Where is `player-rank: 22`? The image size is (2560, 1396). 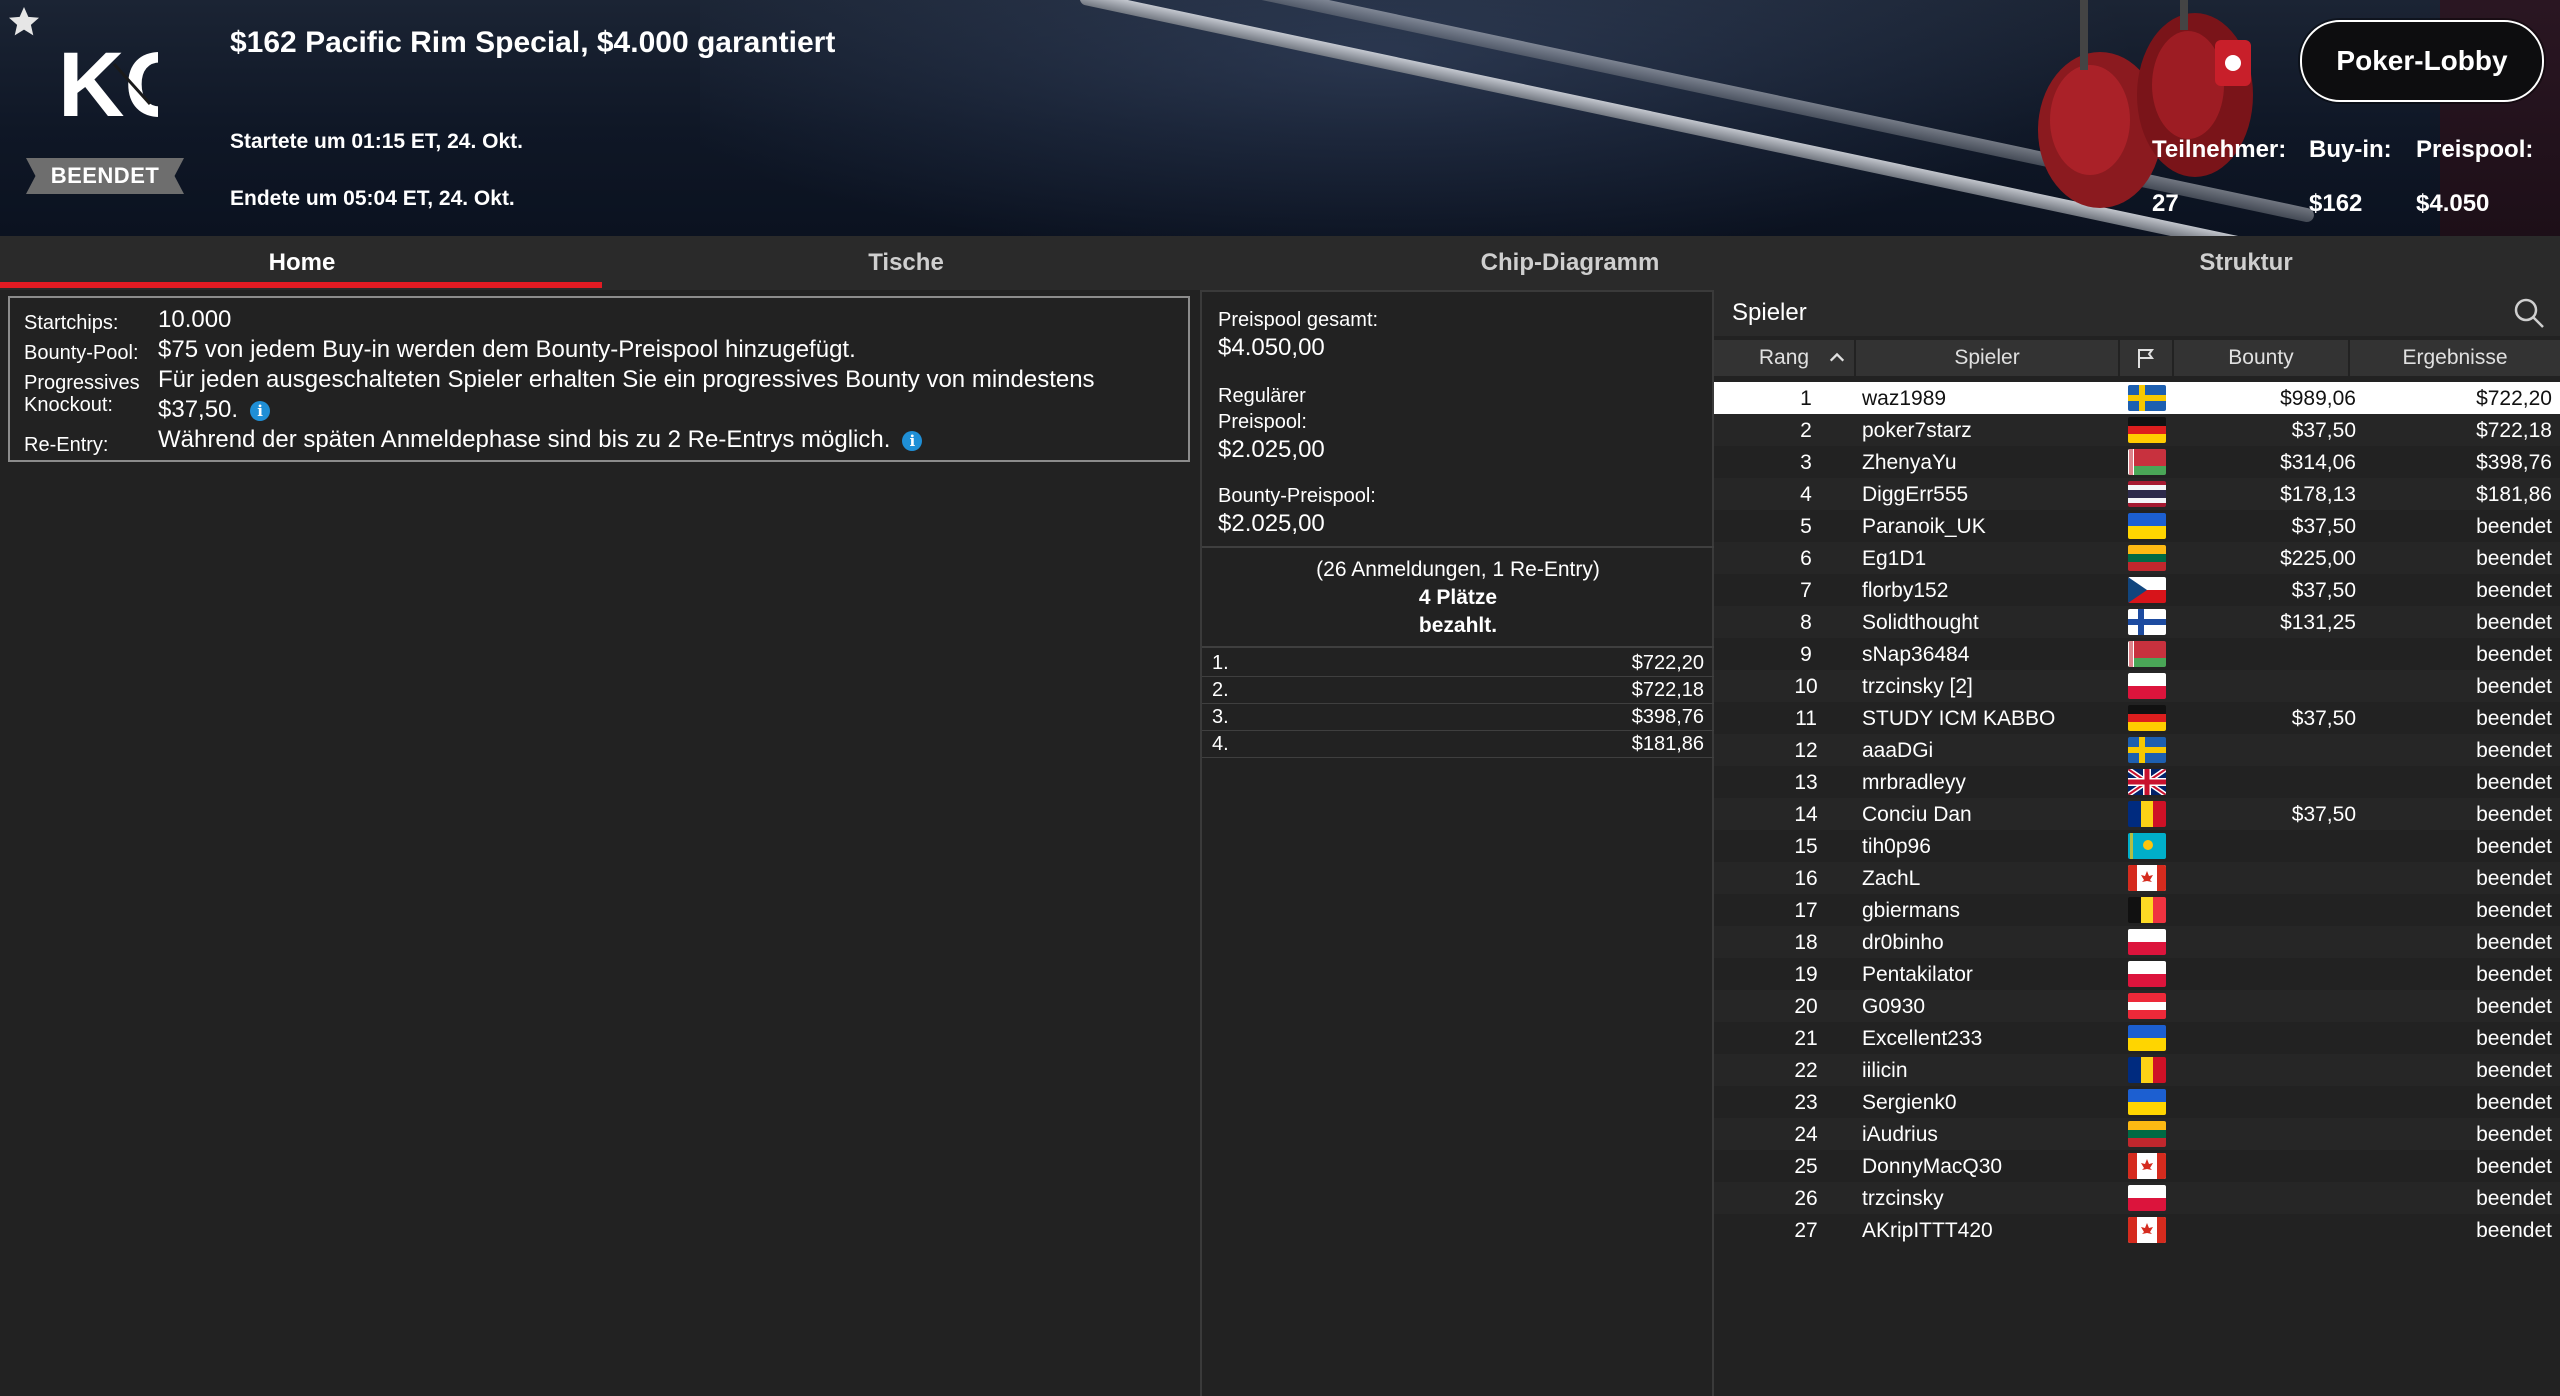 player-rank: 22 is located at coordinates (1806, 1070).